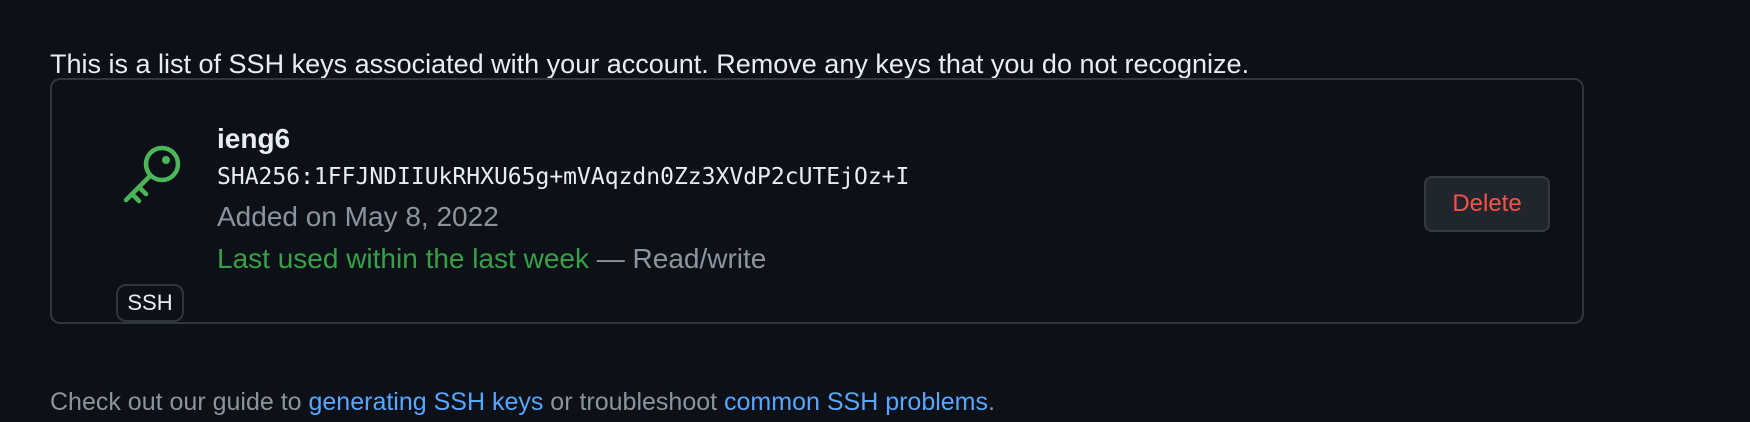 This screenshot has width=1750, height=422. Describe the element at coordinates (856, 402) in the screenshot. I see `common-ssh-problems-link: common SSH problems` at that location.